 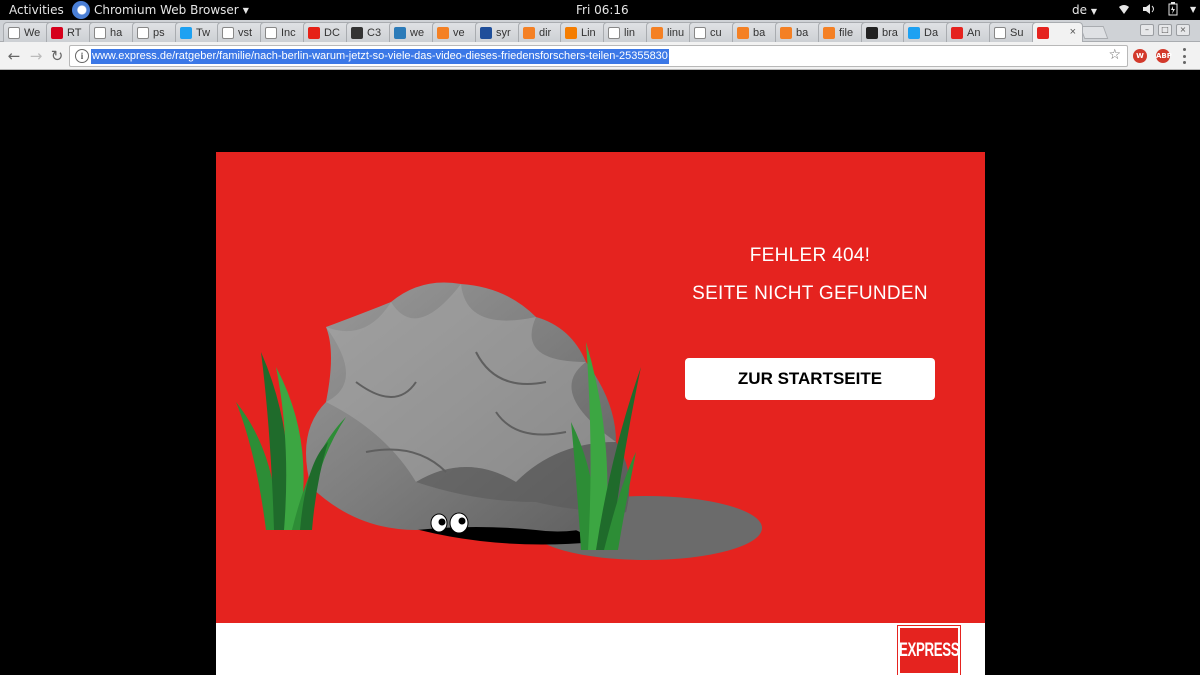 What do you see at coordinates (400, 32) in the screenshot?
I see `bracket-icon` at bounding box center [400, 32].